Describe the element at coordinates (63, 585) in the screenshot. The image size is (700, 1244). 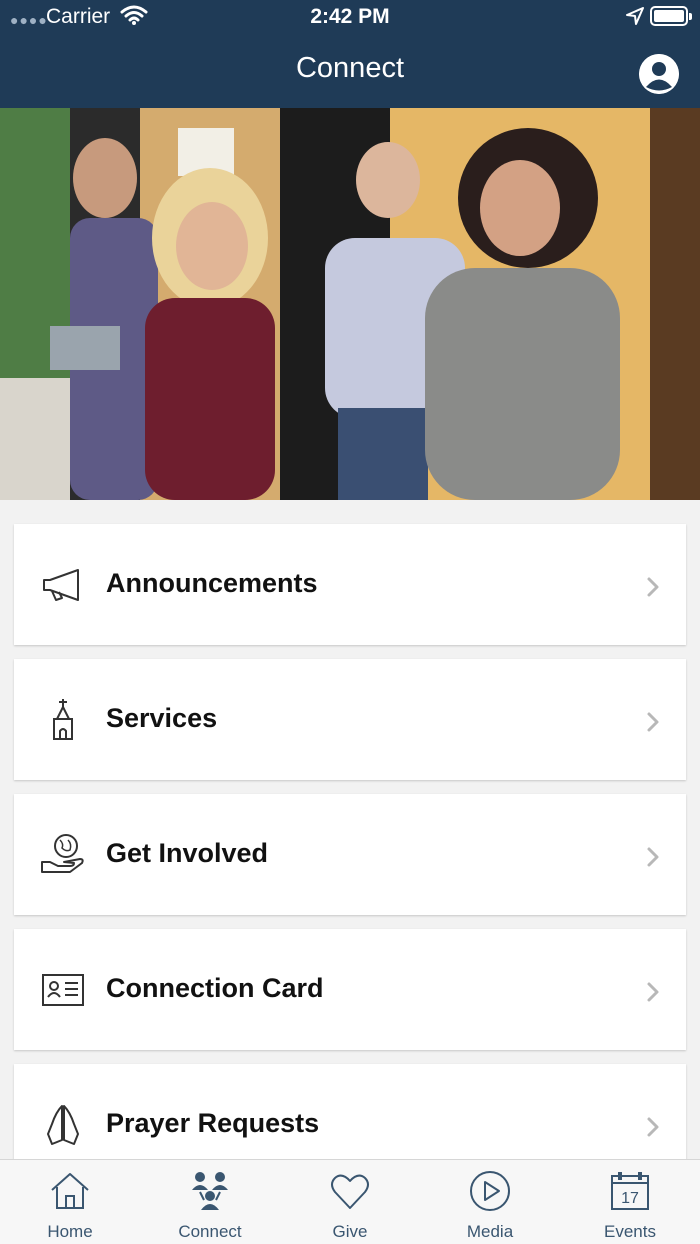
I see `megaphone-icon` at that location.